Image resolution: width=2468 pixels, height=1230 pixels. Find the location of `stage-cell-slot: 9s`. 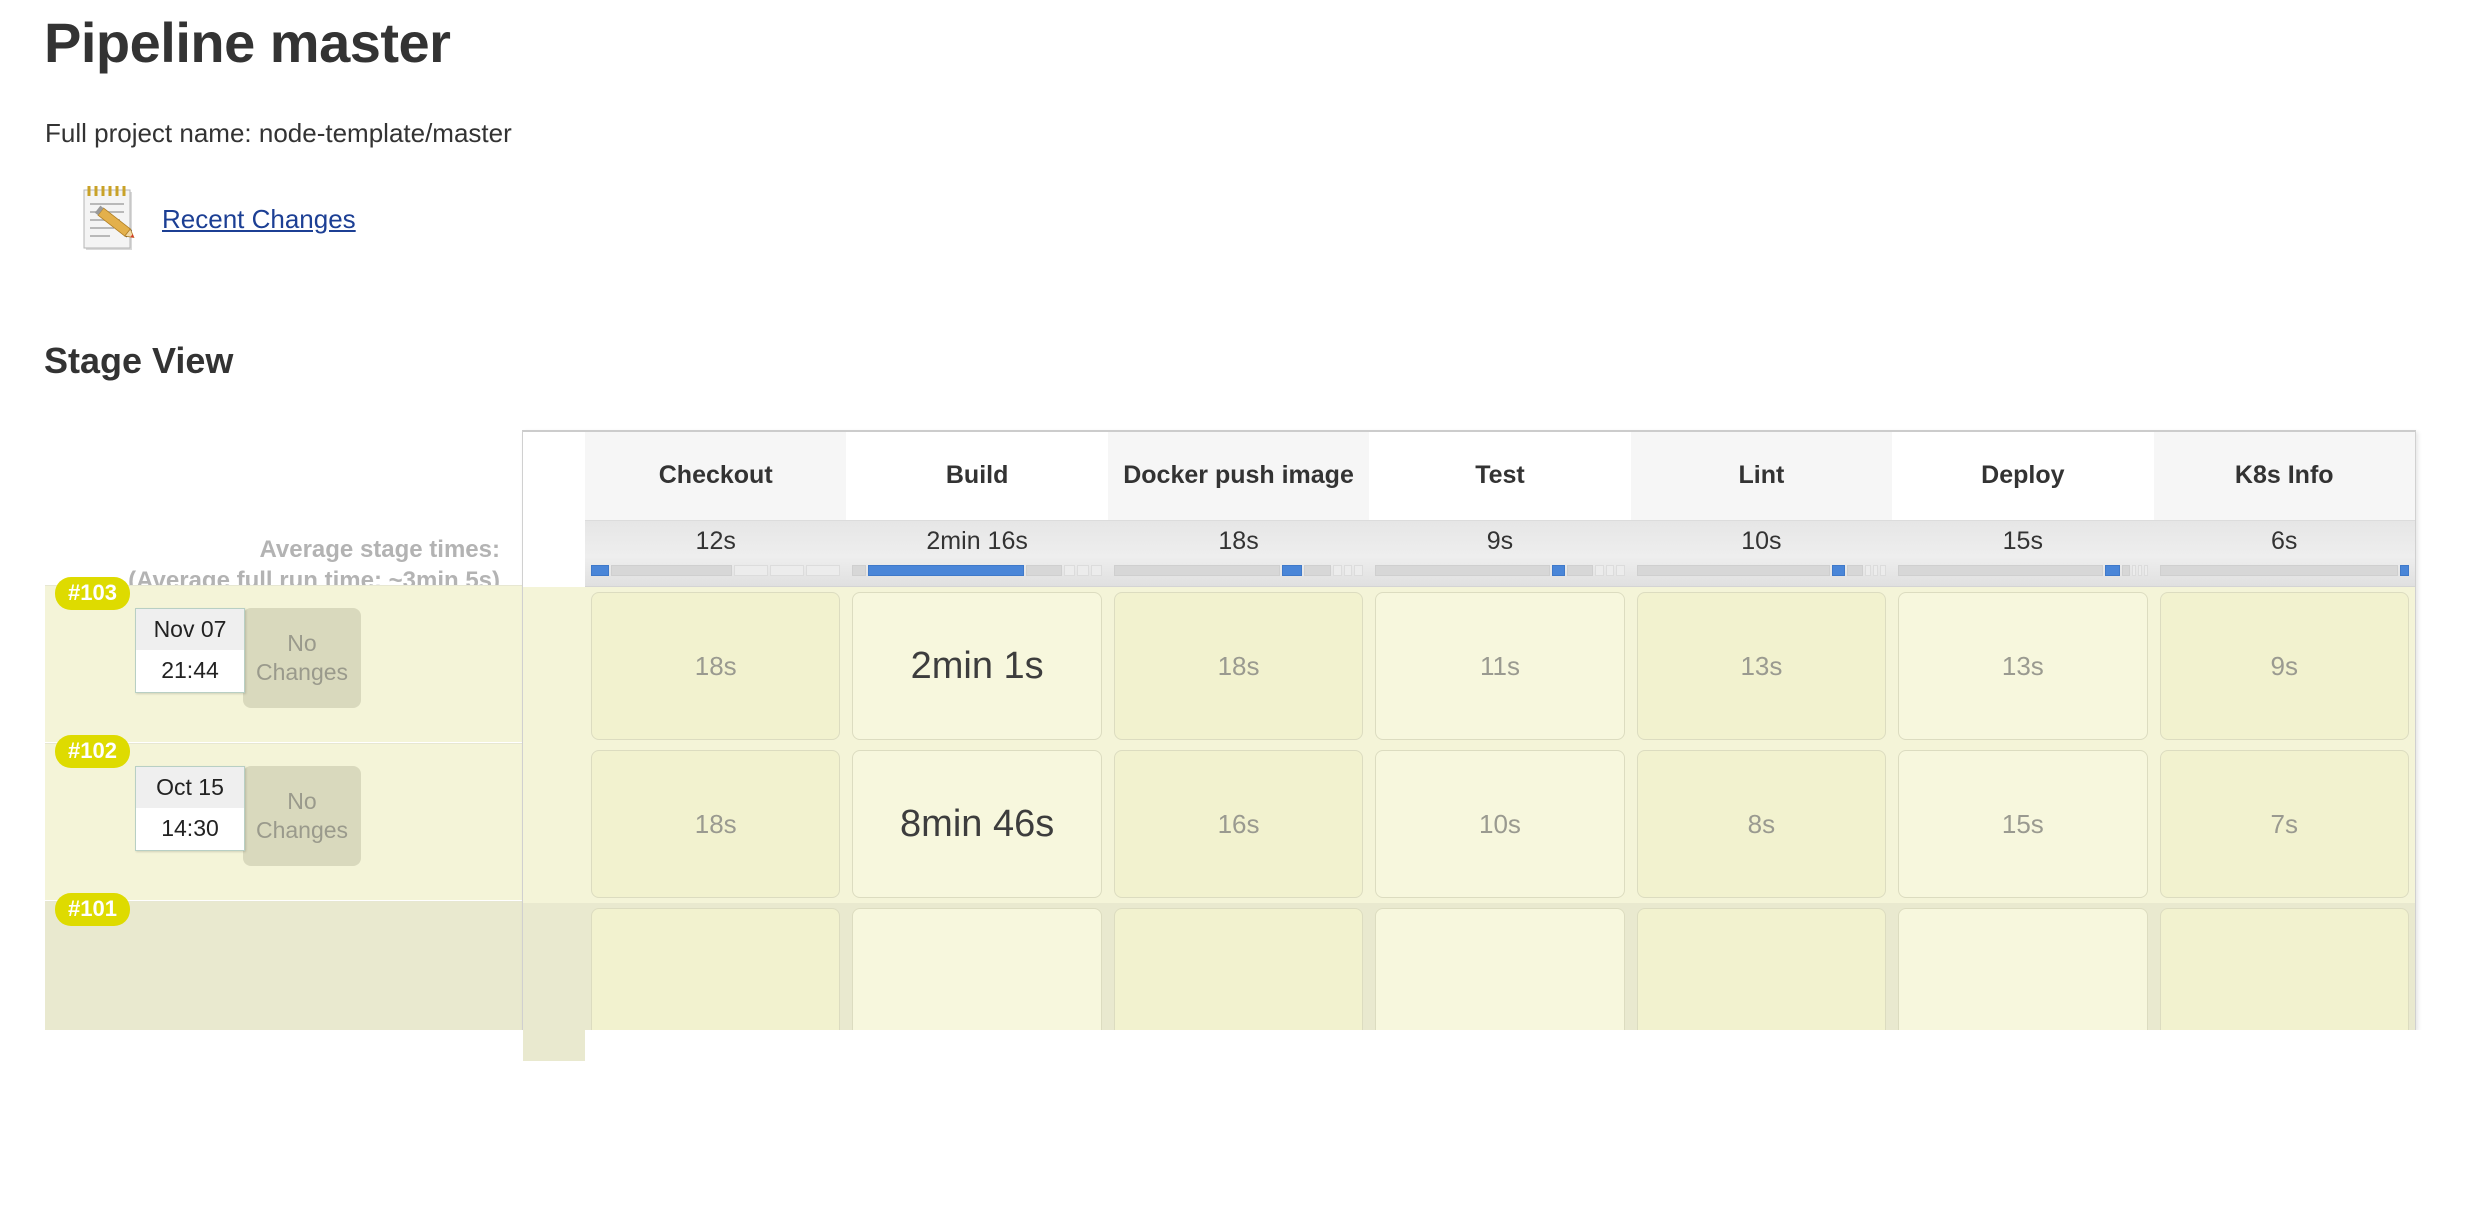

stage-cell-slot: 9s is located at coordinates (2284, 666).